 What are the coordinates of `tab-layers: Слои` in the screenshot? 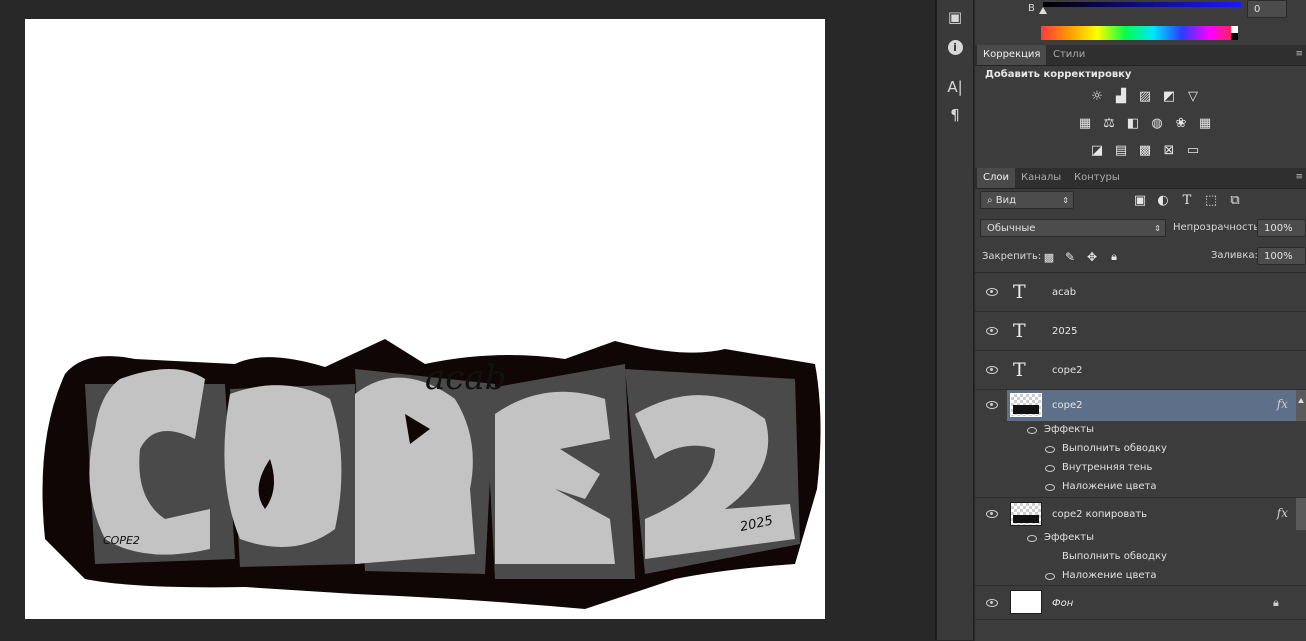 It's located at (996, 178).